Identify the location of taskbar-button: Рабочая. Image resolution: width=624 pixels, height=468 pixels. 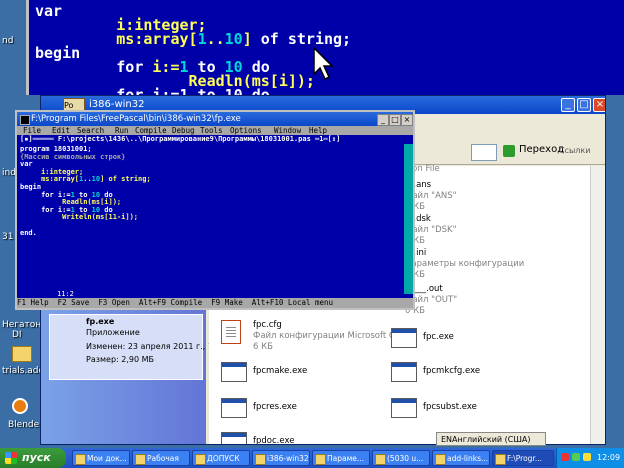
(161, 458).